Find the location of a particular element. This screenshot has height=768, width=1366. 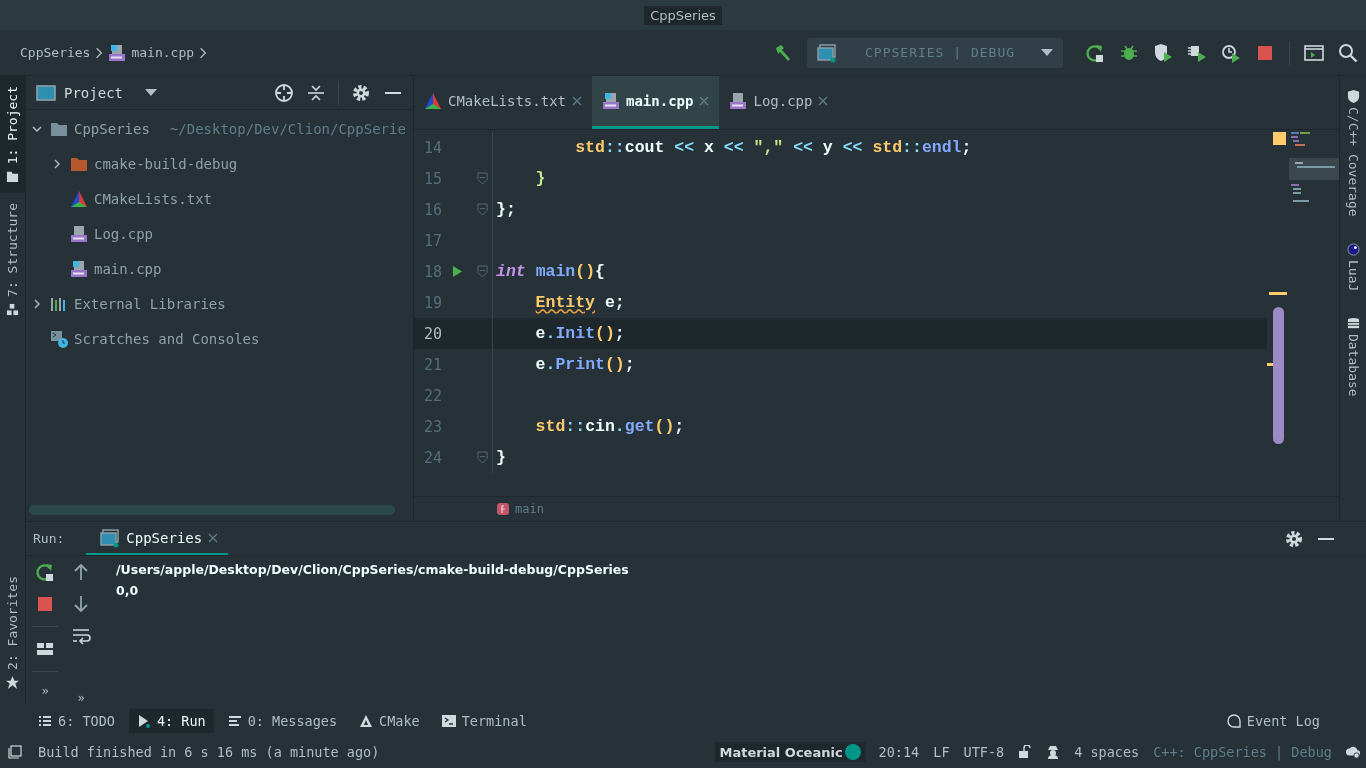

tool-window-tab: C/C++ Coverage is located at coordinates (1353, 153).